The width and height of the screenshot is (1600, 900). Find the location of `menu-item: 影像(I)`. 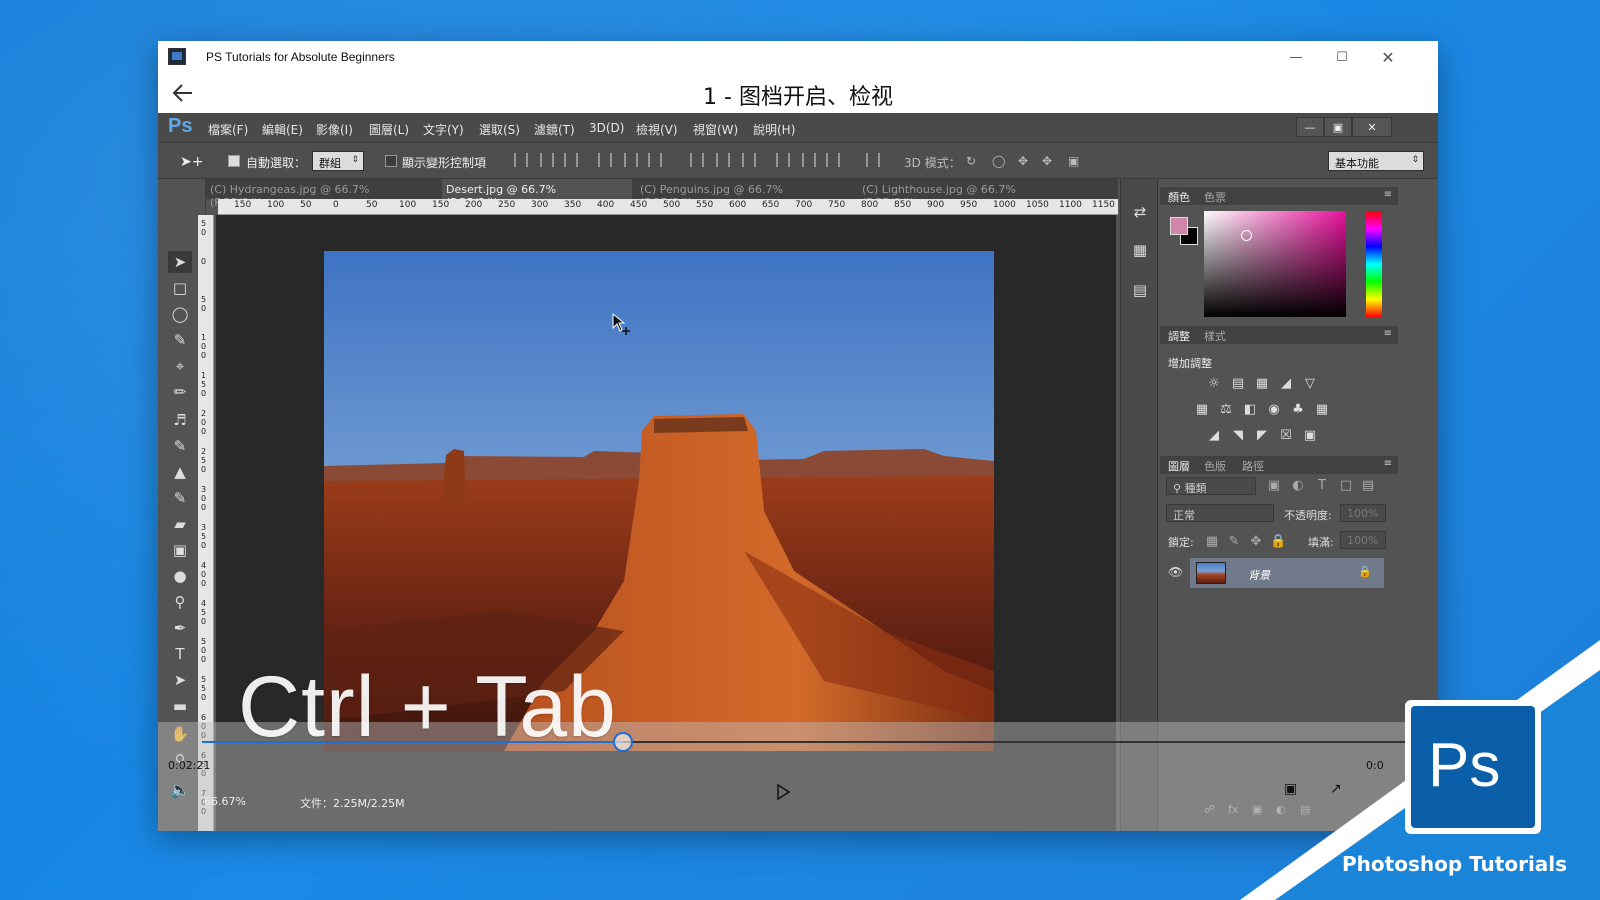

menu-item: 影像(I) is located at coordinates (334, 129).